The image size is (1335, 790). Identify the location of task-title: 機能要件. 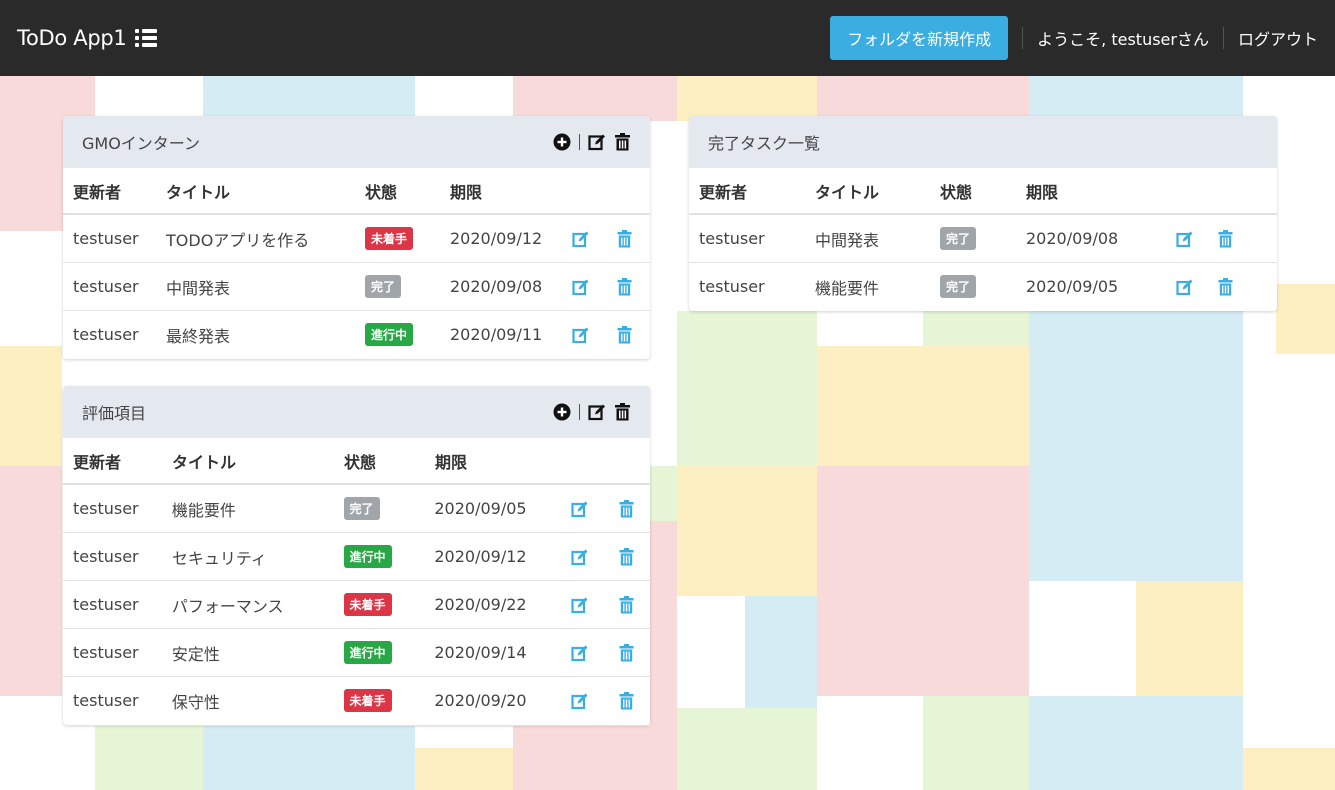
(203, 510).